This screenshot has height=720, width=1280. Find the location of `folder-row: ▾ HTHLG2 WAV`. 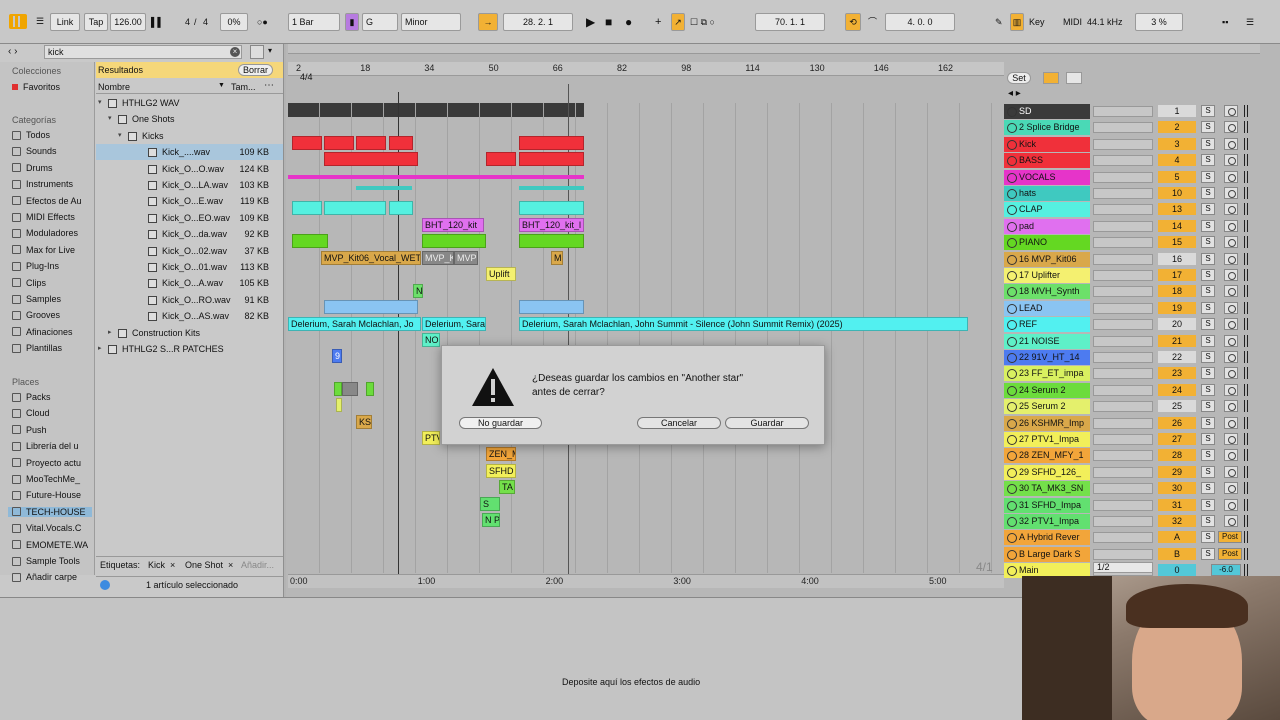

folder-row: ▾ HTHLG2 WAV is located at coordinates (189, 103).